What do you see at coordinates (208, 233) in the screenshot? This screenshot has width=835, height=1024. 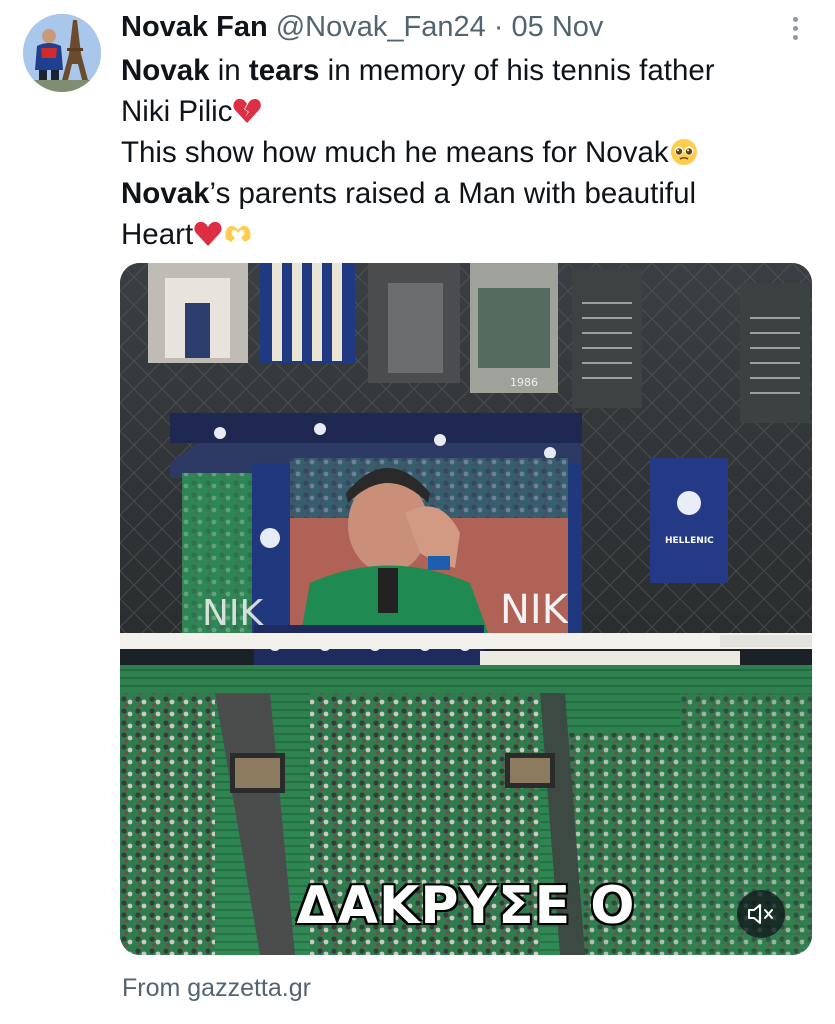 I see `red-heart-emoji` at bounding box center [208, 233].